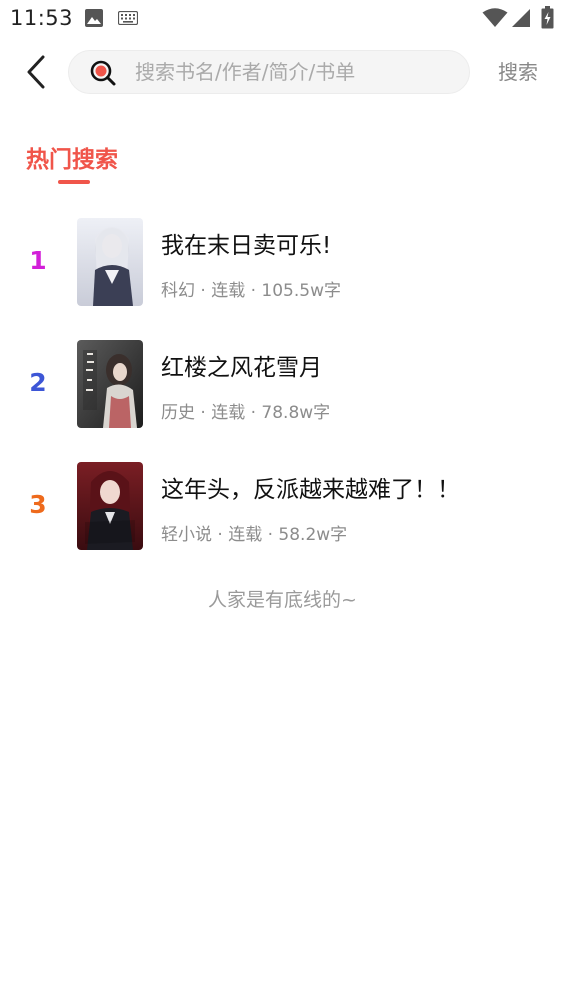 The image size is (565, 1004). Describe the element at coordinates (94, 18) in the screenshot. I see `image-icon` at that location.